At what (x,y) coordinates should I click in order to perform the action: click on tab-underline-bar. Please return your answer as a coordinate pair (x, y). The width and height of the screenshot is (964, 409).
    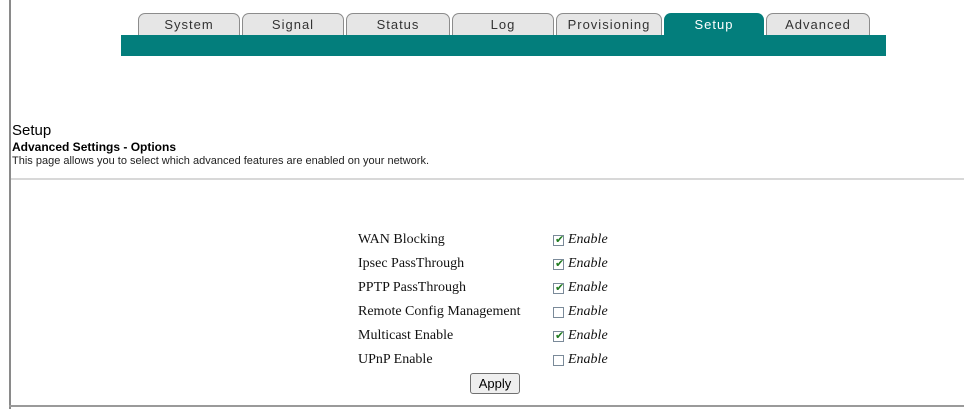
    Looking at the image, I should click on (503, 45).